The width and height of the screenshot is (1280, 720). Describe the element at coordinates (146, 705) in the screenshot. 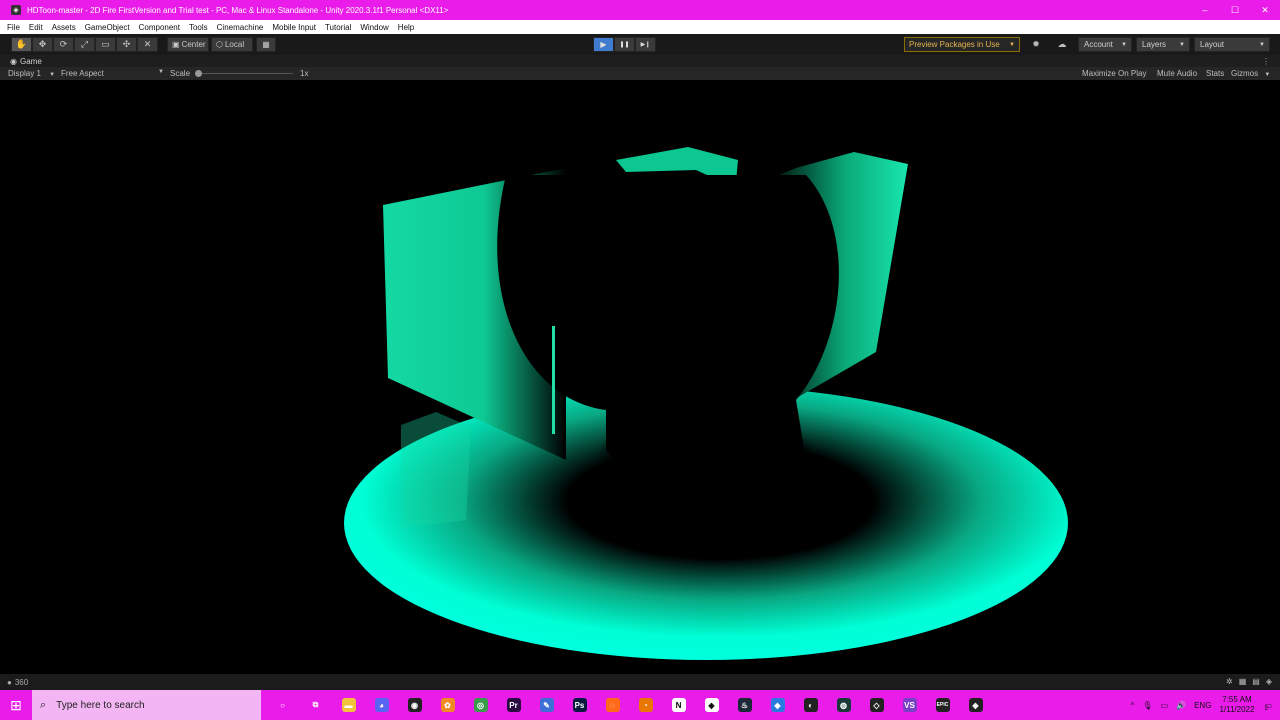

I see `taskbar-search: ⌕ Type here to search` at that location.